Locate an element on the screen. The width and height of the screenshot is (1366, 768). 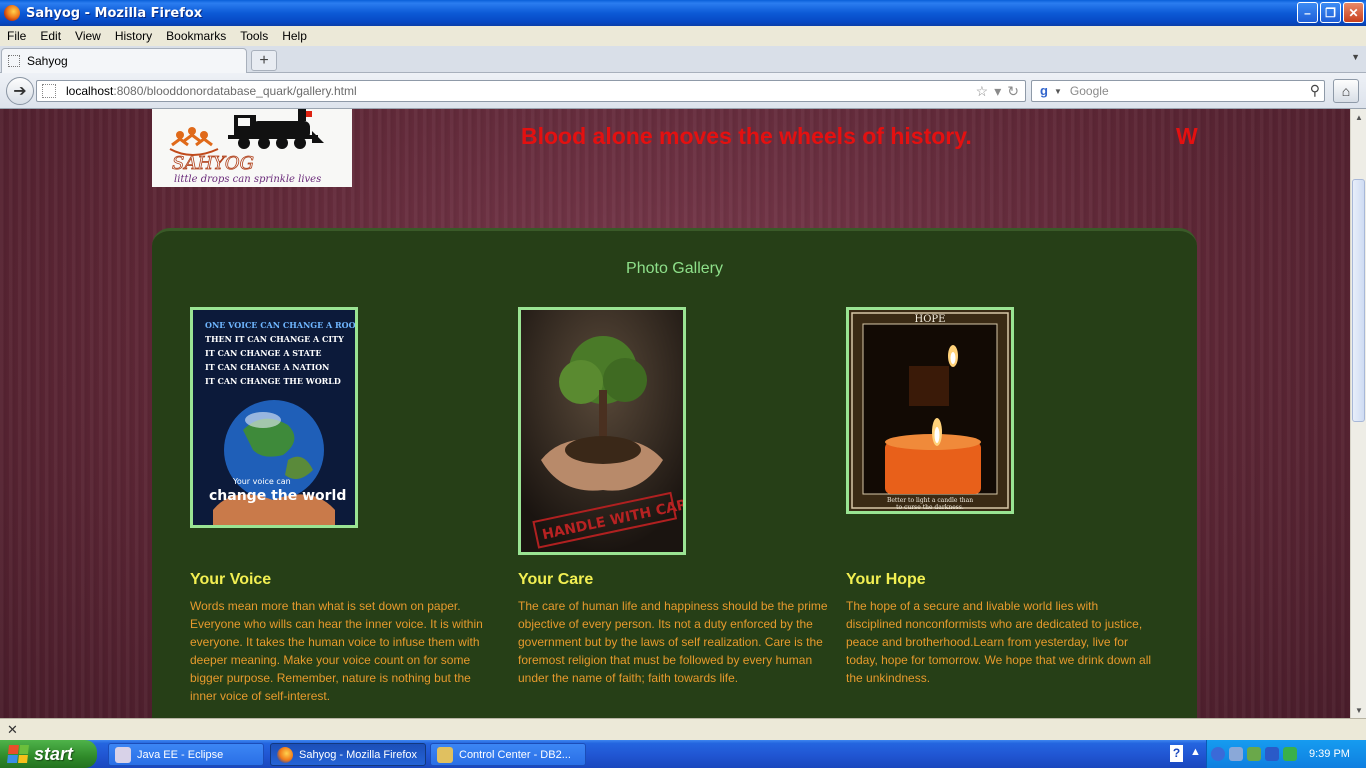
vertical-scrollbar: ▲ ▼ is located at coordinates (1358, 413).